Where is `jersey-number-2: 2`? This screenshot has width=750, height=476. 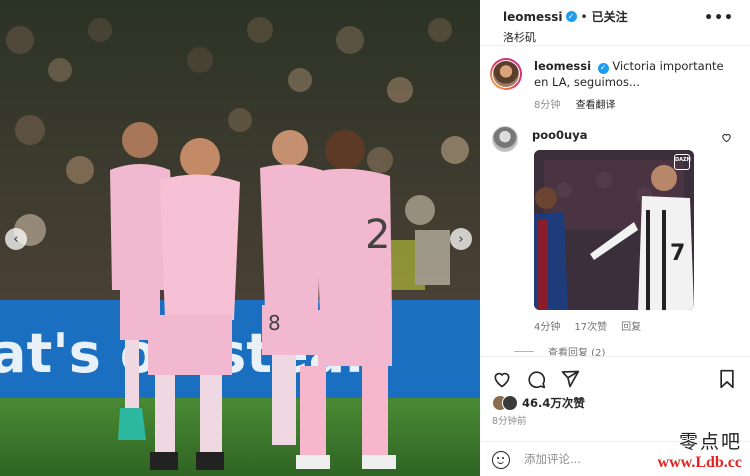
jersey-number-2: 2 is located at coordinates (377, 235).